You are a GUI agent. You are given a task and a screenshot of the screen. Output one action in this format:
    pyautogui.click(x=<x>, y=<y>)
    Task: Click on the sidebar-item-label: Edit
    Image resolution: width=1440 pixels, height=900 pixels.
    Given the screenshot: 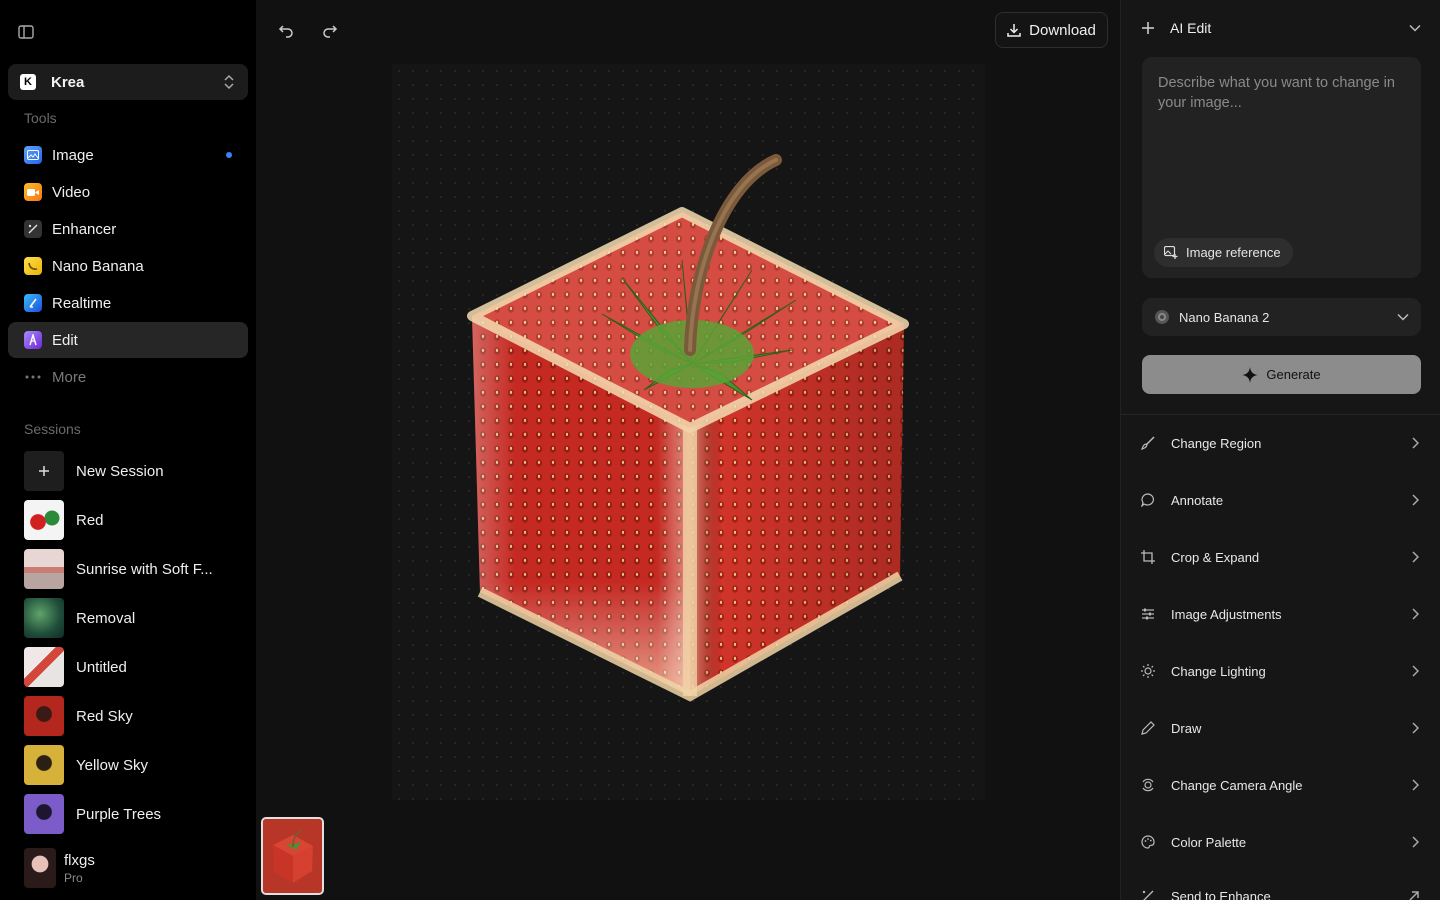 What is the action you would take?
    pyautogui.click(x=65, y=340)
    